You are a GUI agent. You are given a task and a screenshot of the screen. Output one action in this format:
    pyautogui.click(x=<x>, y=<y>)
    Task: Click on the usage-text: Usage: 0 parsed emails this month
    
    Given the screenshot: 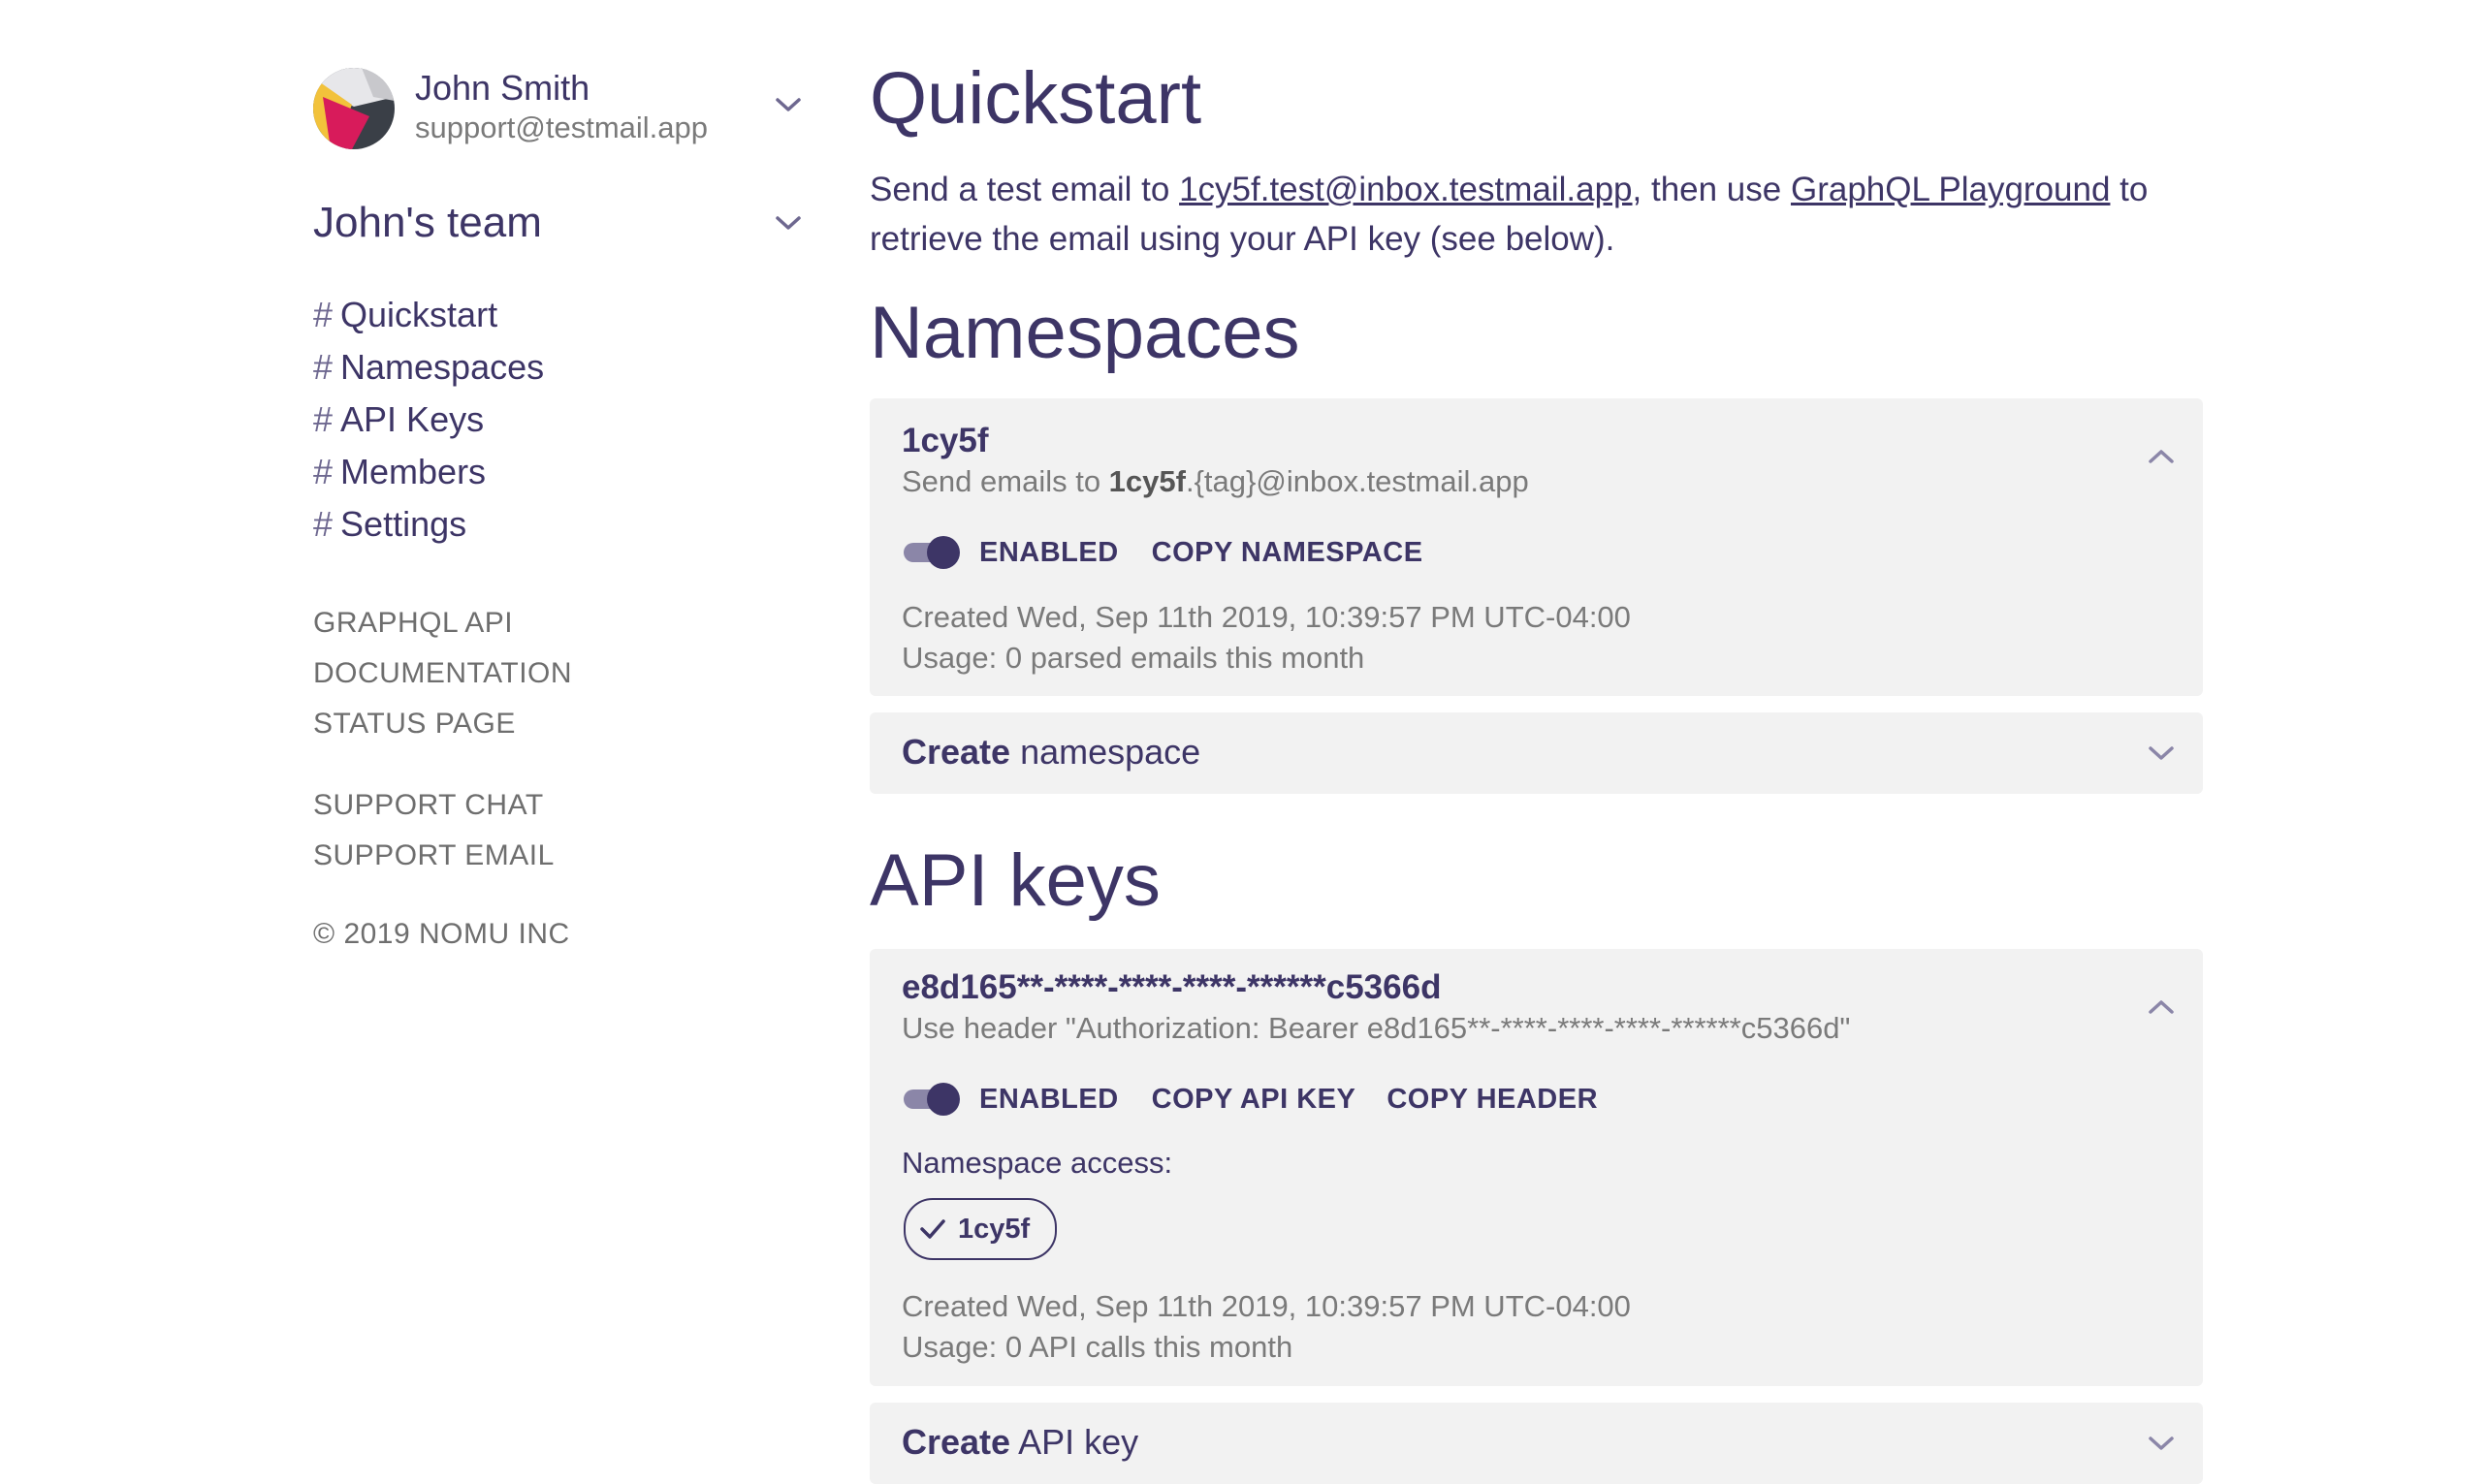 What is the action you would take?
    pyautogui.click(x=1134, y=658)
    